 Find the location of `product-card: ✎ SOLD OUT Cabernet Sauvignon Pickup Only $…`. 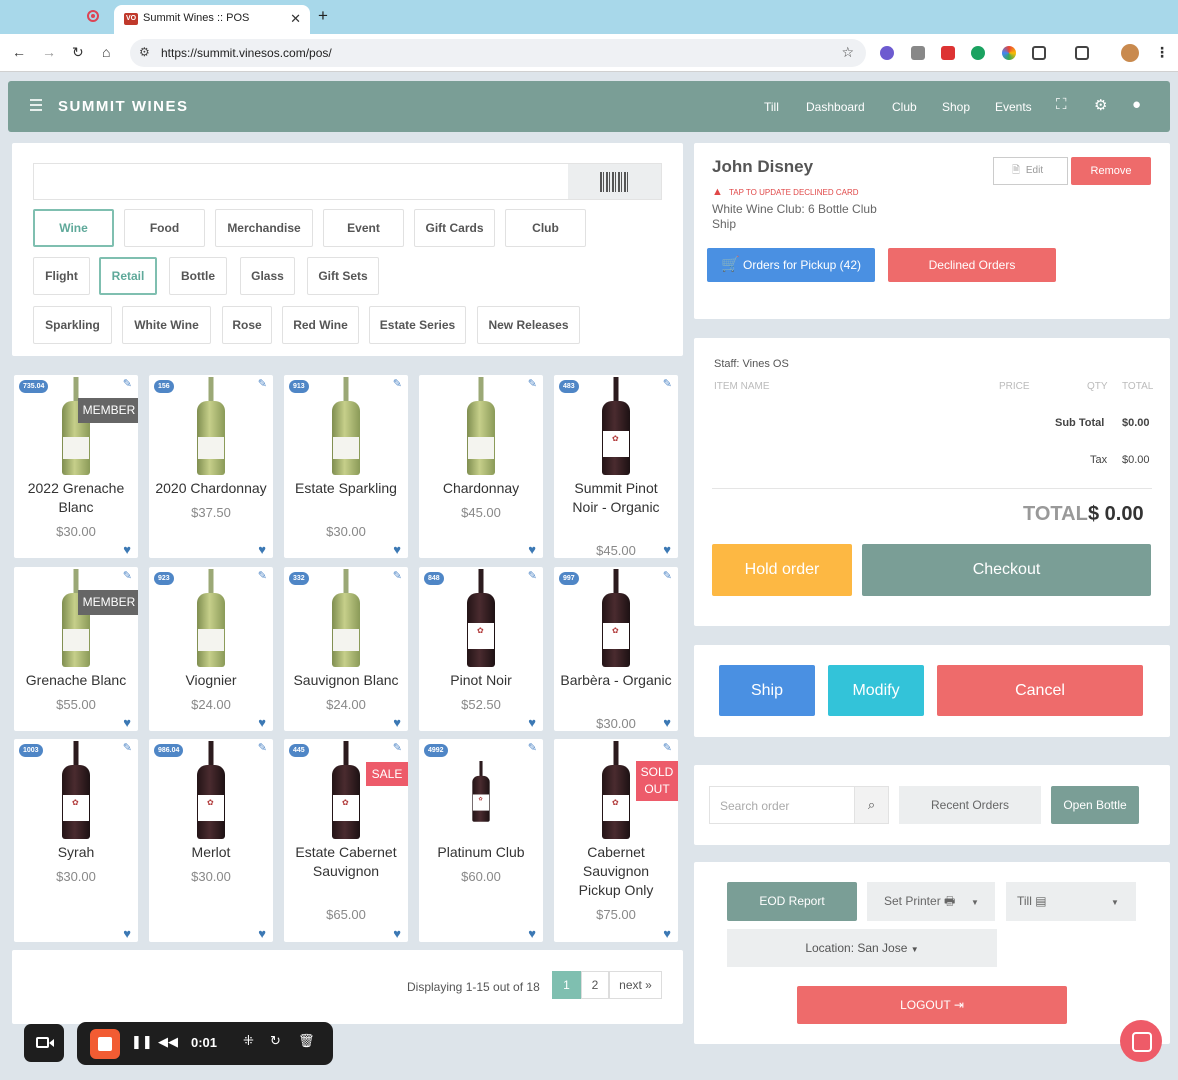

product-card: ✎ SOLD OUT Cabernet Sauvignon Pickup Only $… is located at coordinates (616, 840).